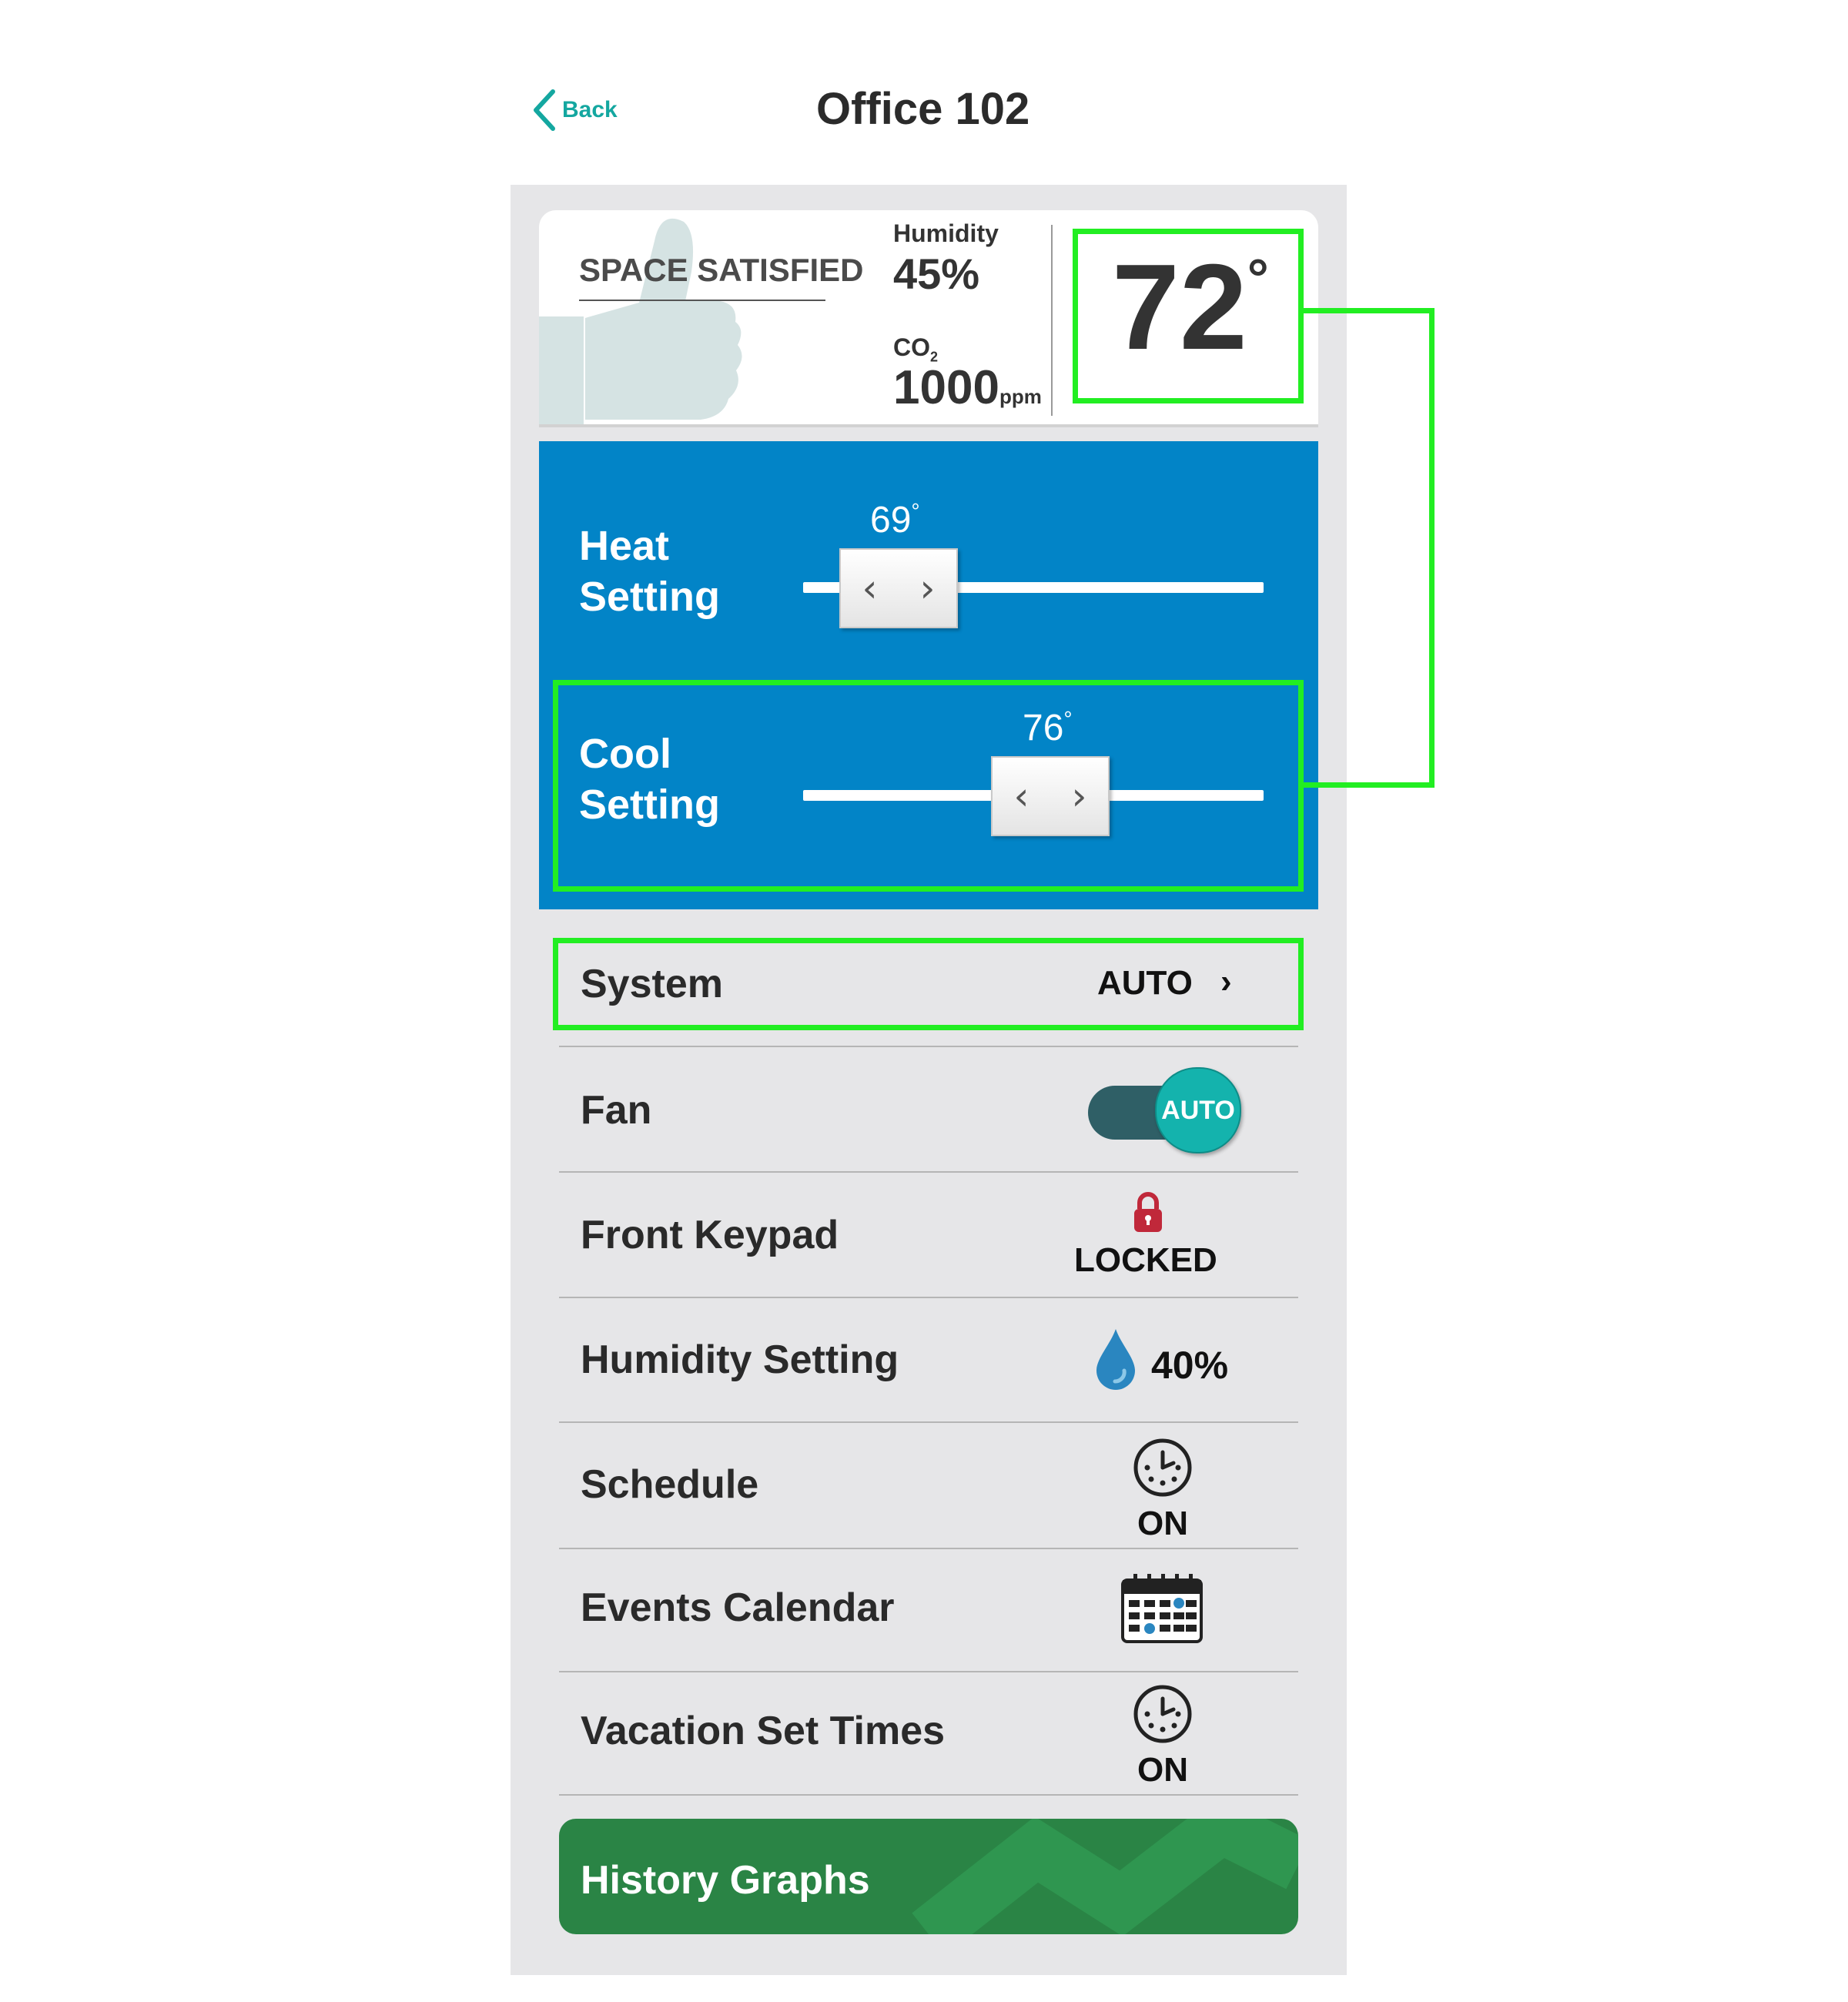 This screenshot has height=2002, width=1848. What do you see at coordinates (590, 109) in the screenshot?
I see `back-label: Back` at bounding box center [590, 109].